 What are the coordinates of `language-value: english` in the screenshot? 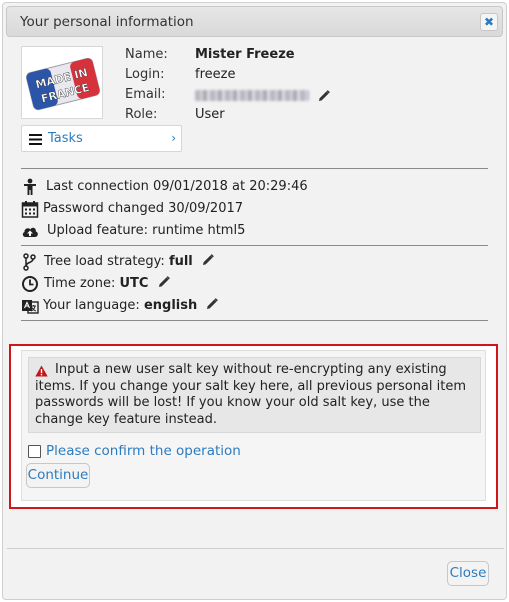 It's located at (170, 305).